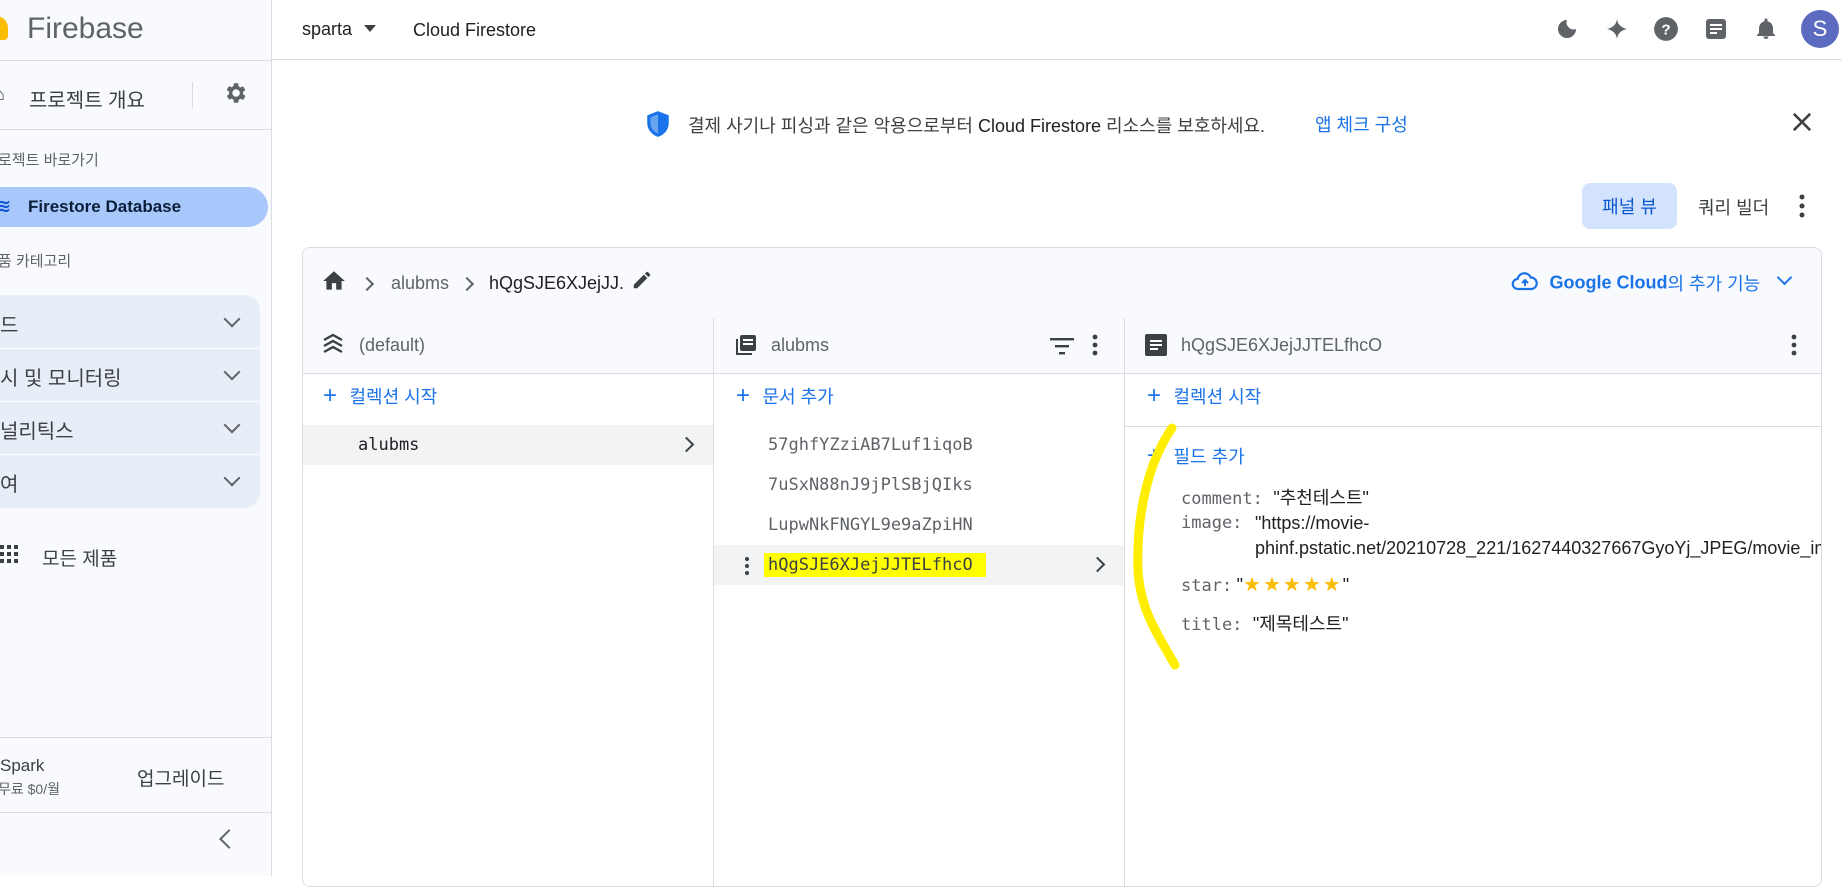 The image size is (1842, 887). Describe the element at coordinates (1525, 283) in the screenshot. I see `cloud-icon` at that location.